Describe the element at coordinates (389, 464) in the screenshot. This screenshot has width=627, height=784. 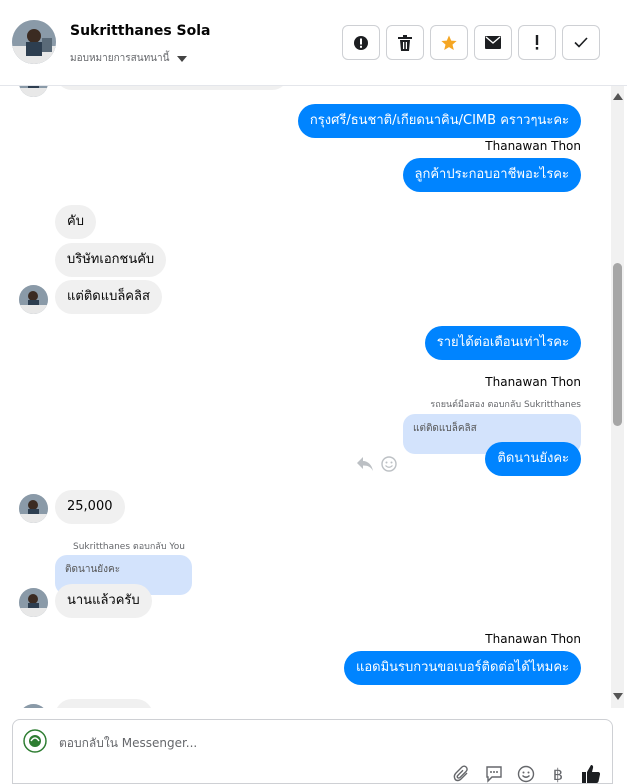
I see `emoji-react-icon` at that location.